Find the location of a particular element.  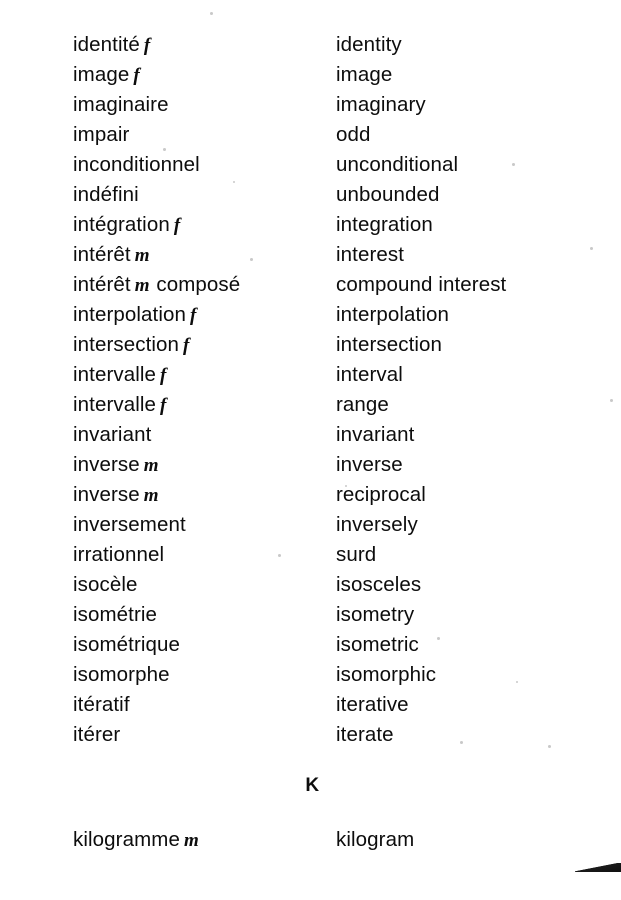

headword-french: indéfini is located at coordinates (106, 194).